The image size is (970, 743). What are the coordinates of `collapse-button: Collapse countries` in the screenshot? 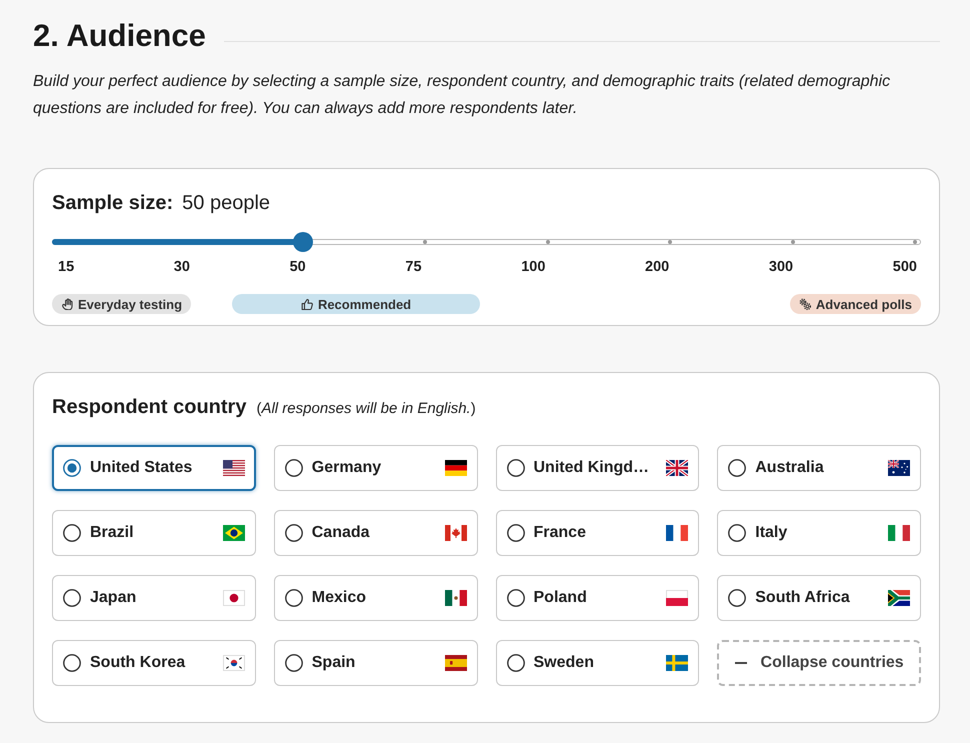 It's located at (819, 663).